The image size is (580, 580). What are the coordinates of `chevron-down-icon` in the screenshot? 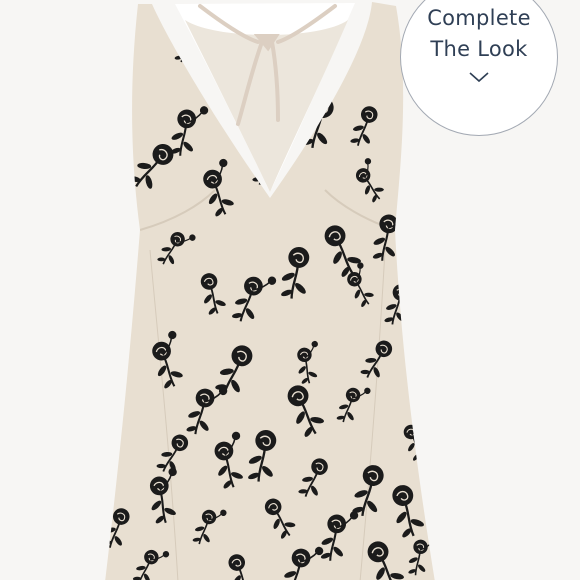 It's located at (479, 77).